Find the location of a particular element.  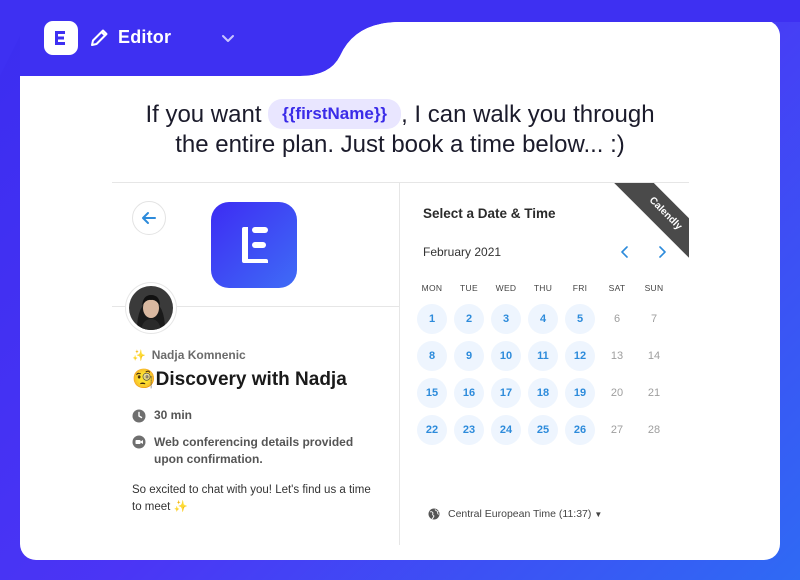

message-text-before: If you want is located at coordinates (207, 114).